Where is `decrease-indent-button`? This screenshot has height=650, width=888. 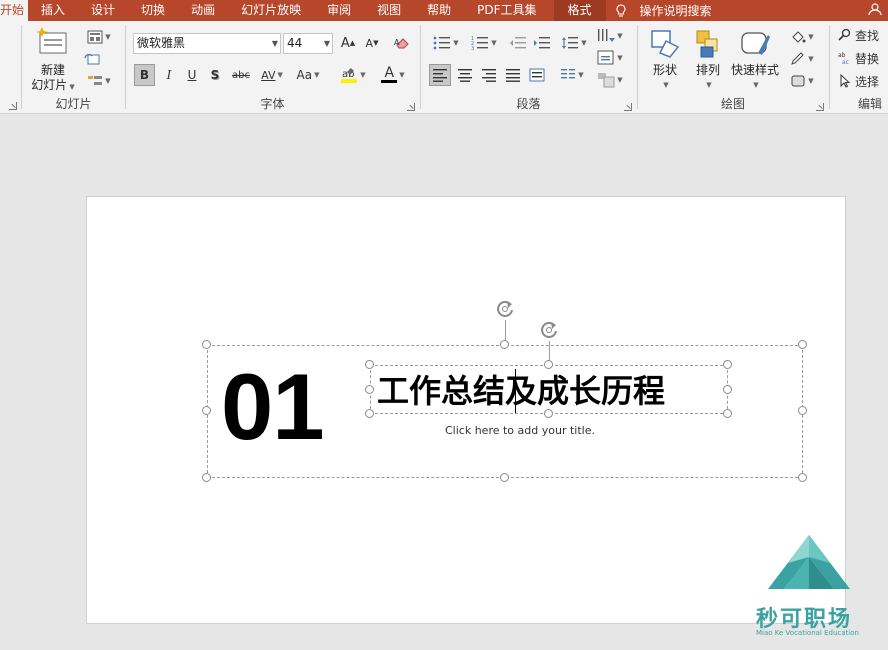 decrease-indent-button is located at coordinates (518, 43).